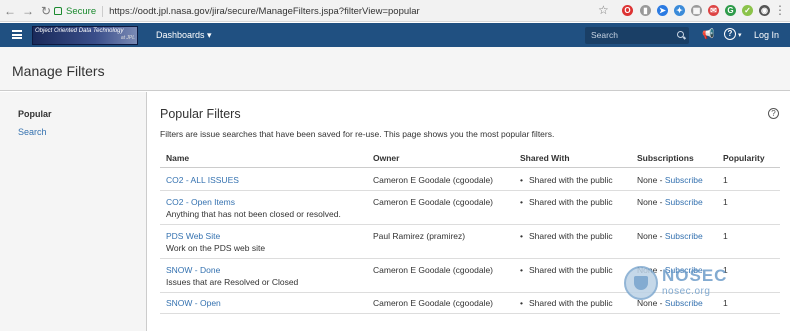  What do you see at coordinates (730, 10) in the screenshot?
I see `grammarly-extension-icon: G` at bounding box center [730, 10].